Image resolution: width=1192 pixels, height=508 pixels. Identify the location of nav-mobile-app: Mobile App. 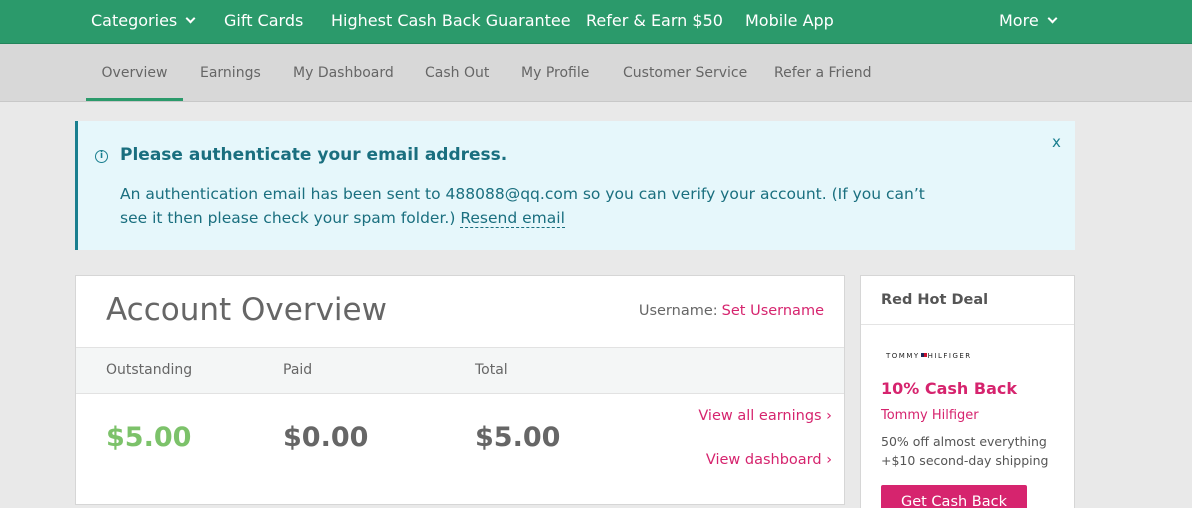
(789, 21).